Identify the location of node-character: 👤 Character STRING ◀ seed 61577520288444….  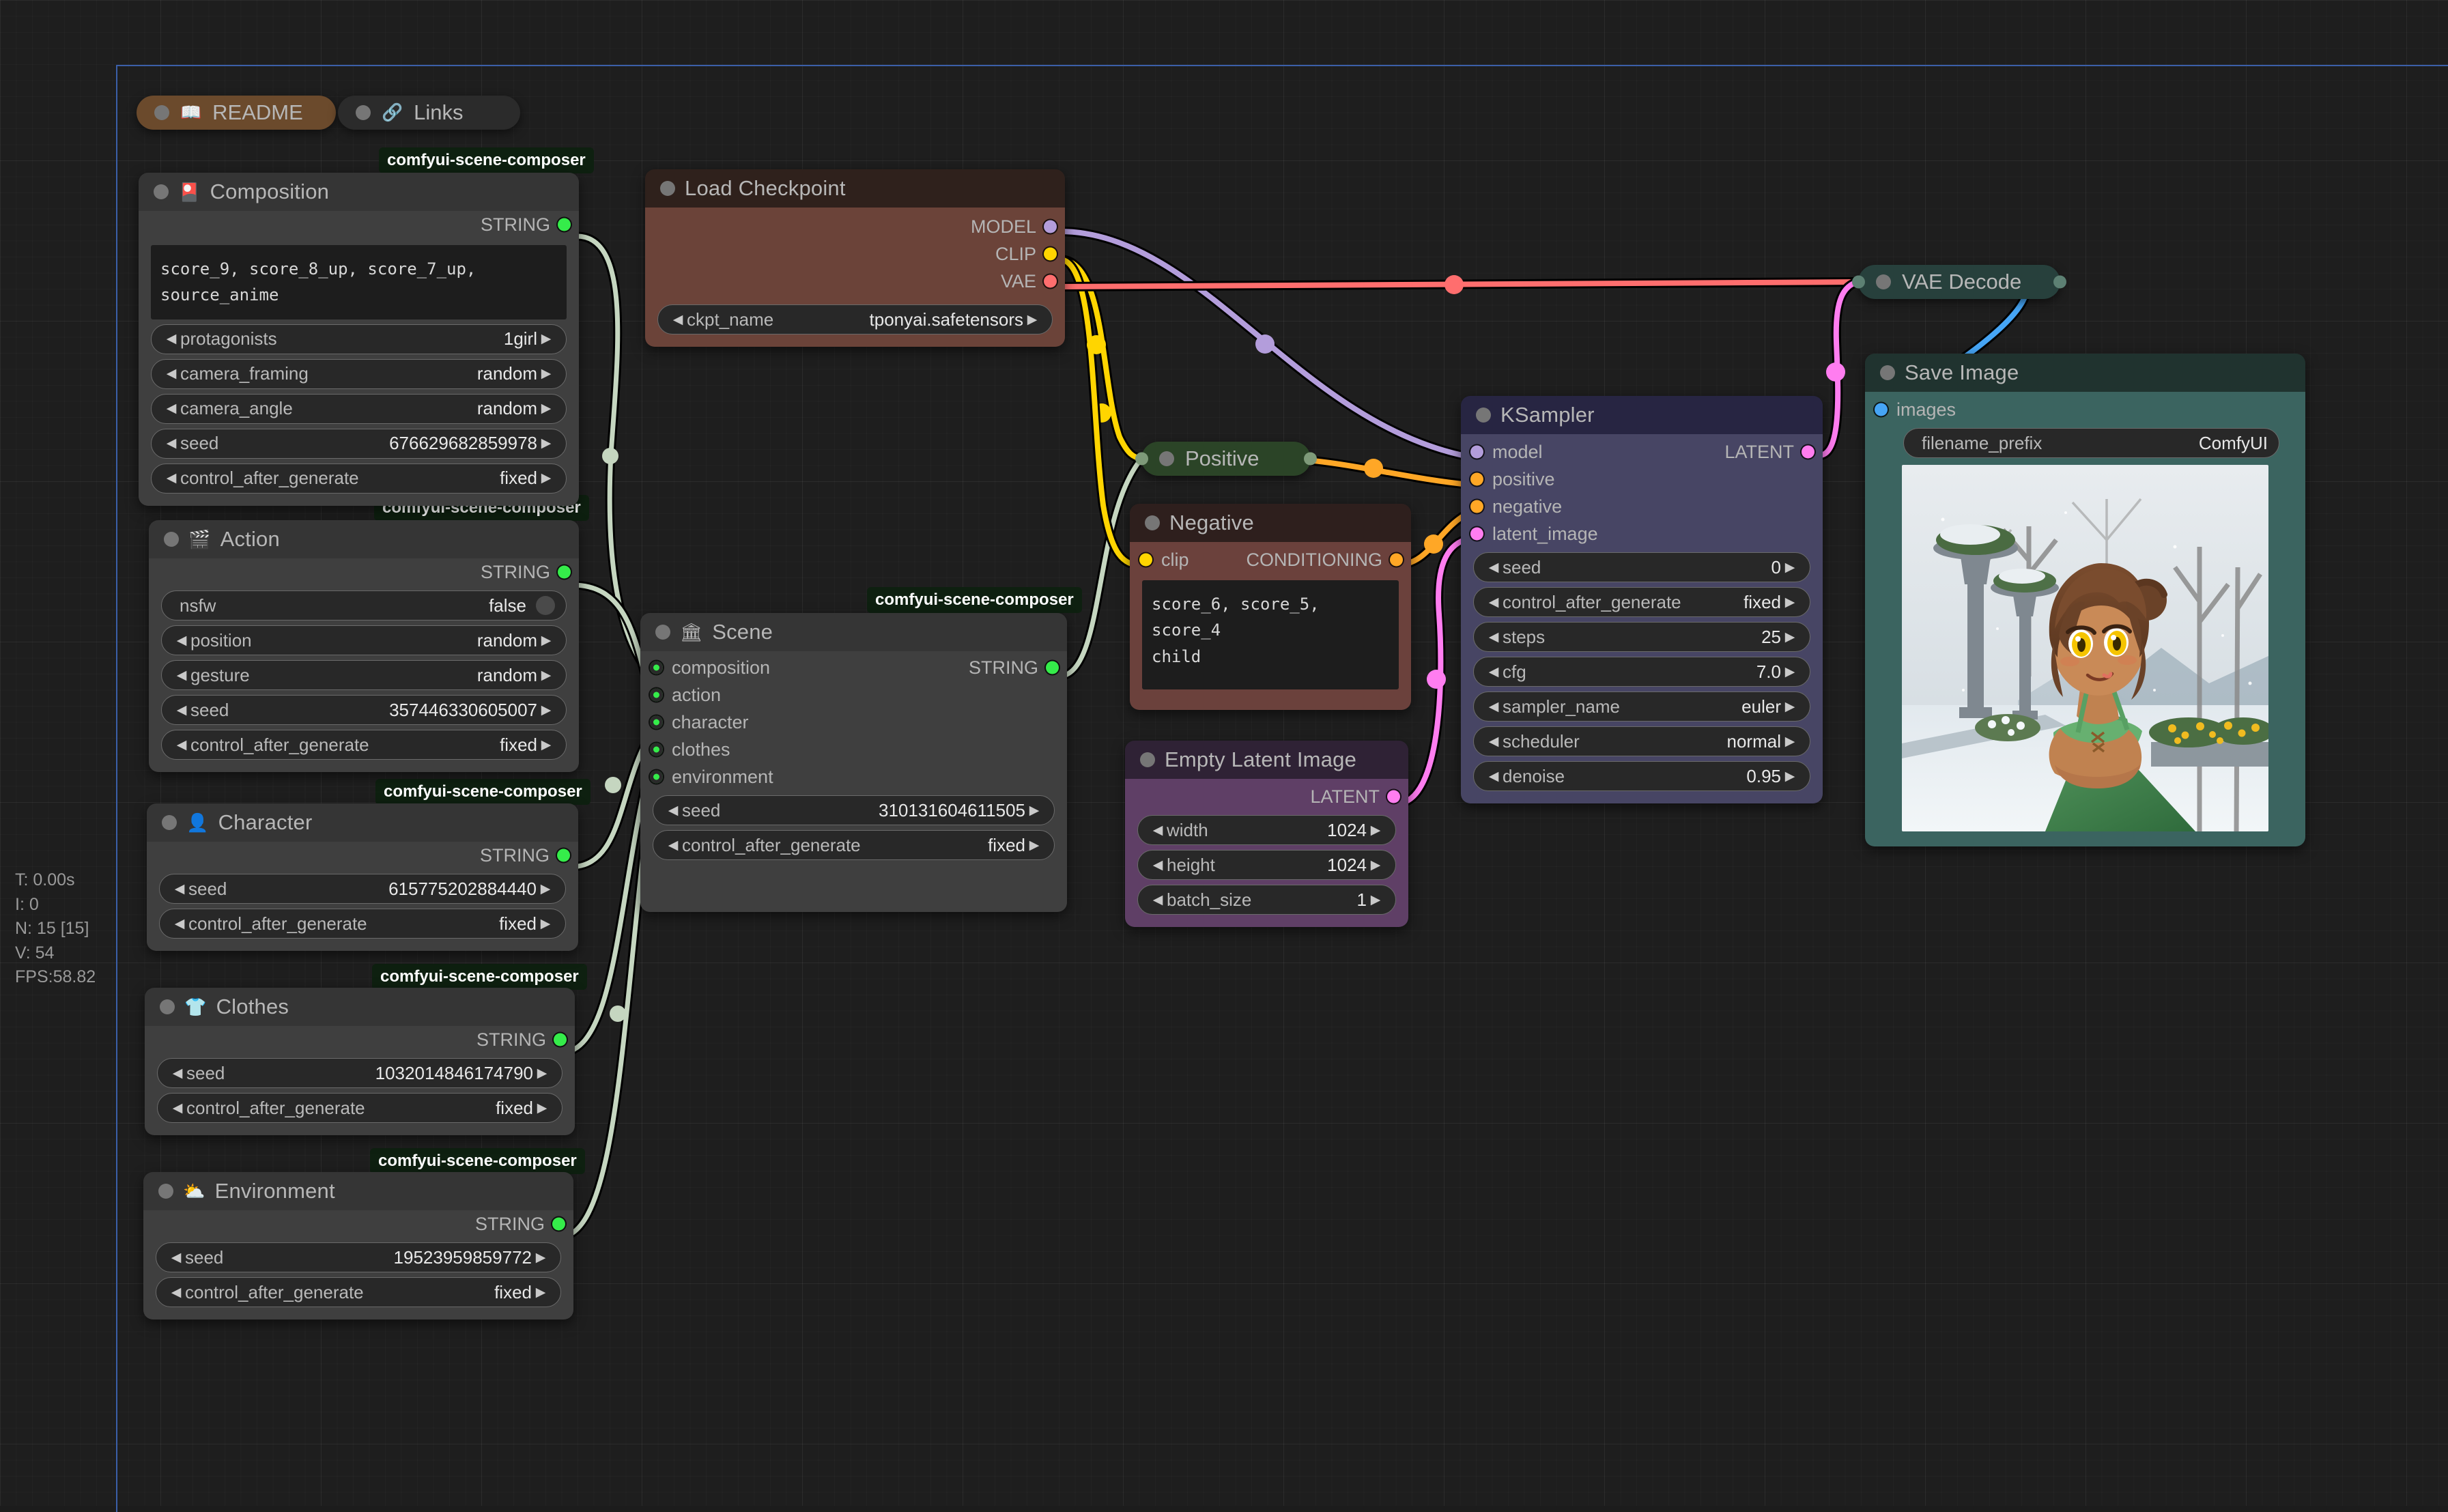
(362, 877).